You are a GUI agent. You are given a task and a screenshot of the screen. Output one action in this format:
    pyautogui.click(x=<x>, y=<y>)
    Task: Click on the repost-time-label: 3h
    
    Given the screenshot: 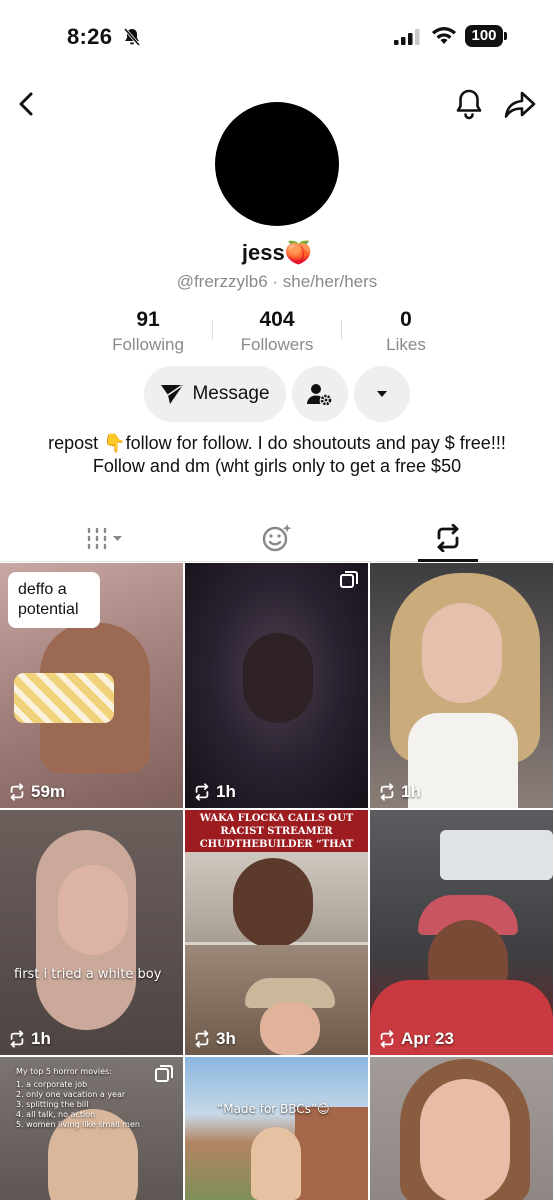 What is the action you would take?
    pyautogui.click(x=214, y=1039)
    